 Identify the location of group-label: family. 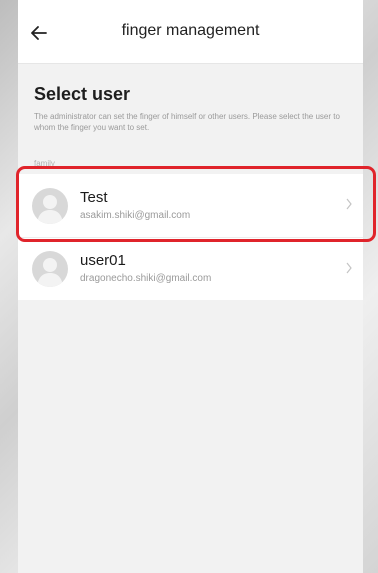
(44, 163).